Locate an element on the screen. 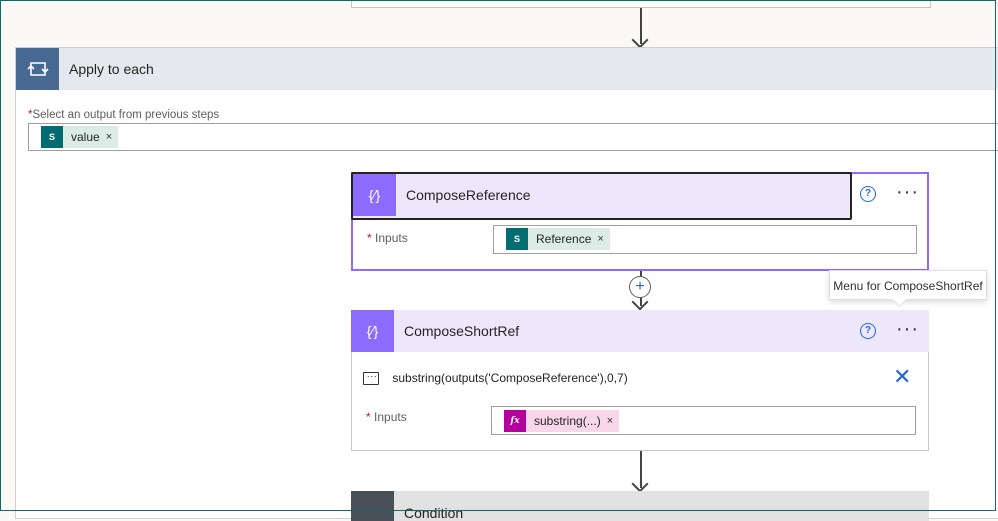 This screenshot has height=521, width=998. condition-card: Condition is located at coordinates (640, 506).